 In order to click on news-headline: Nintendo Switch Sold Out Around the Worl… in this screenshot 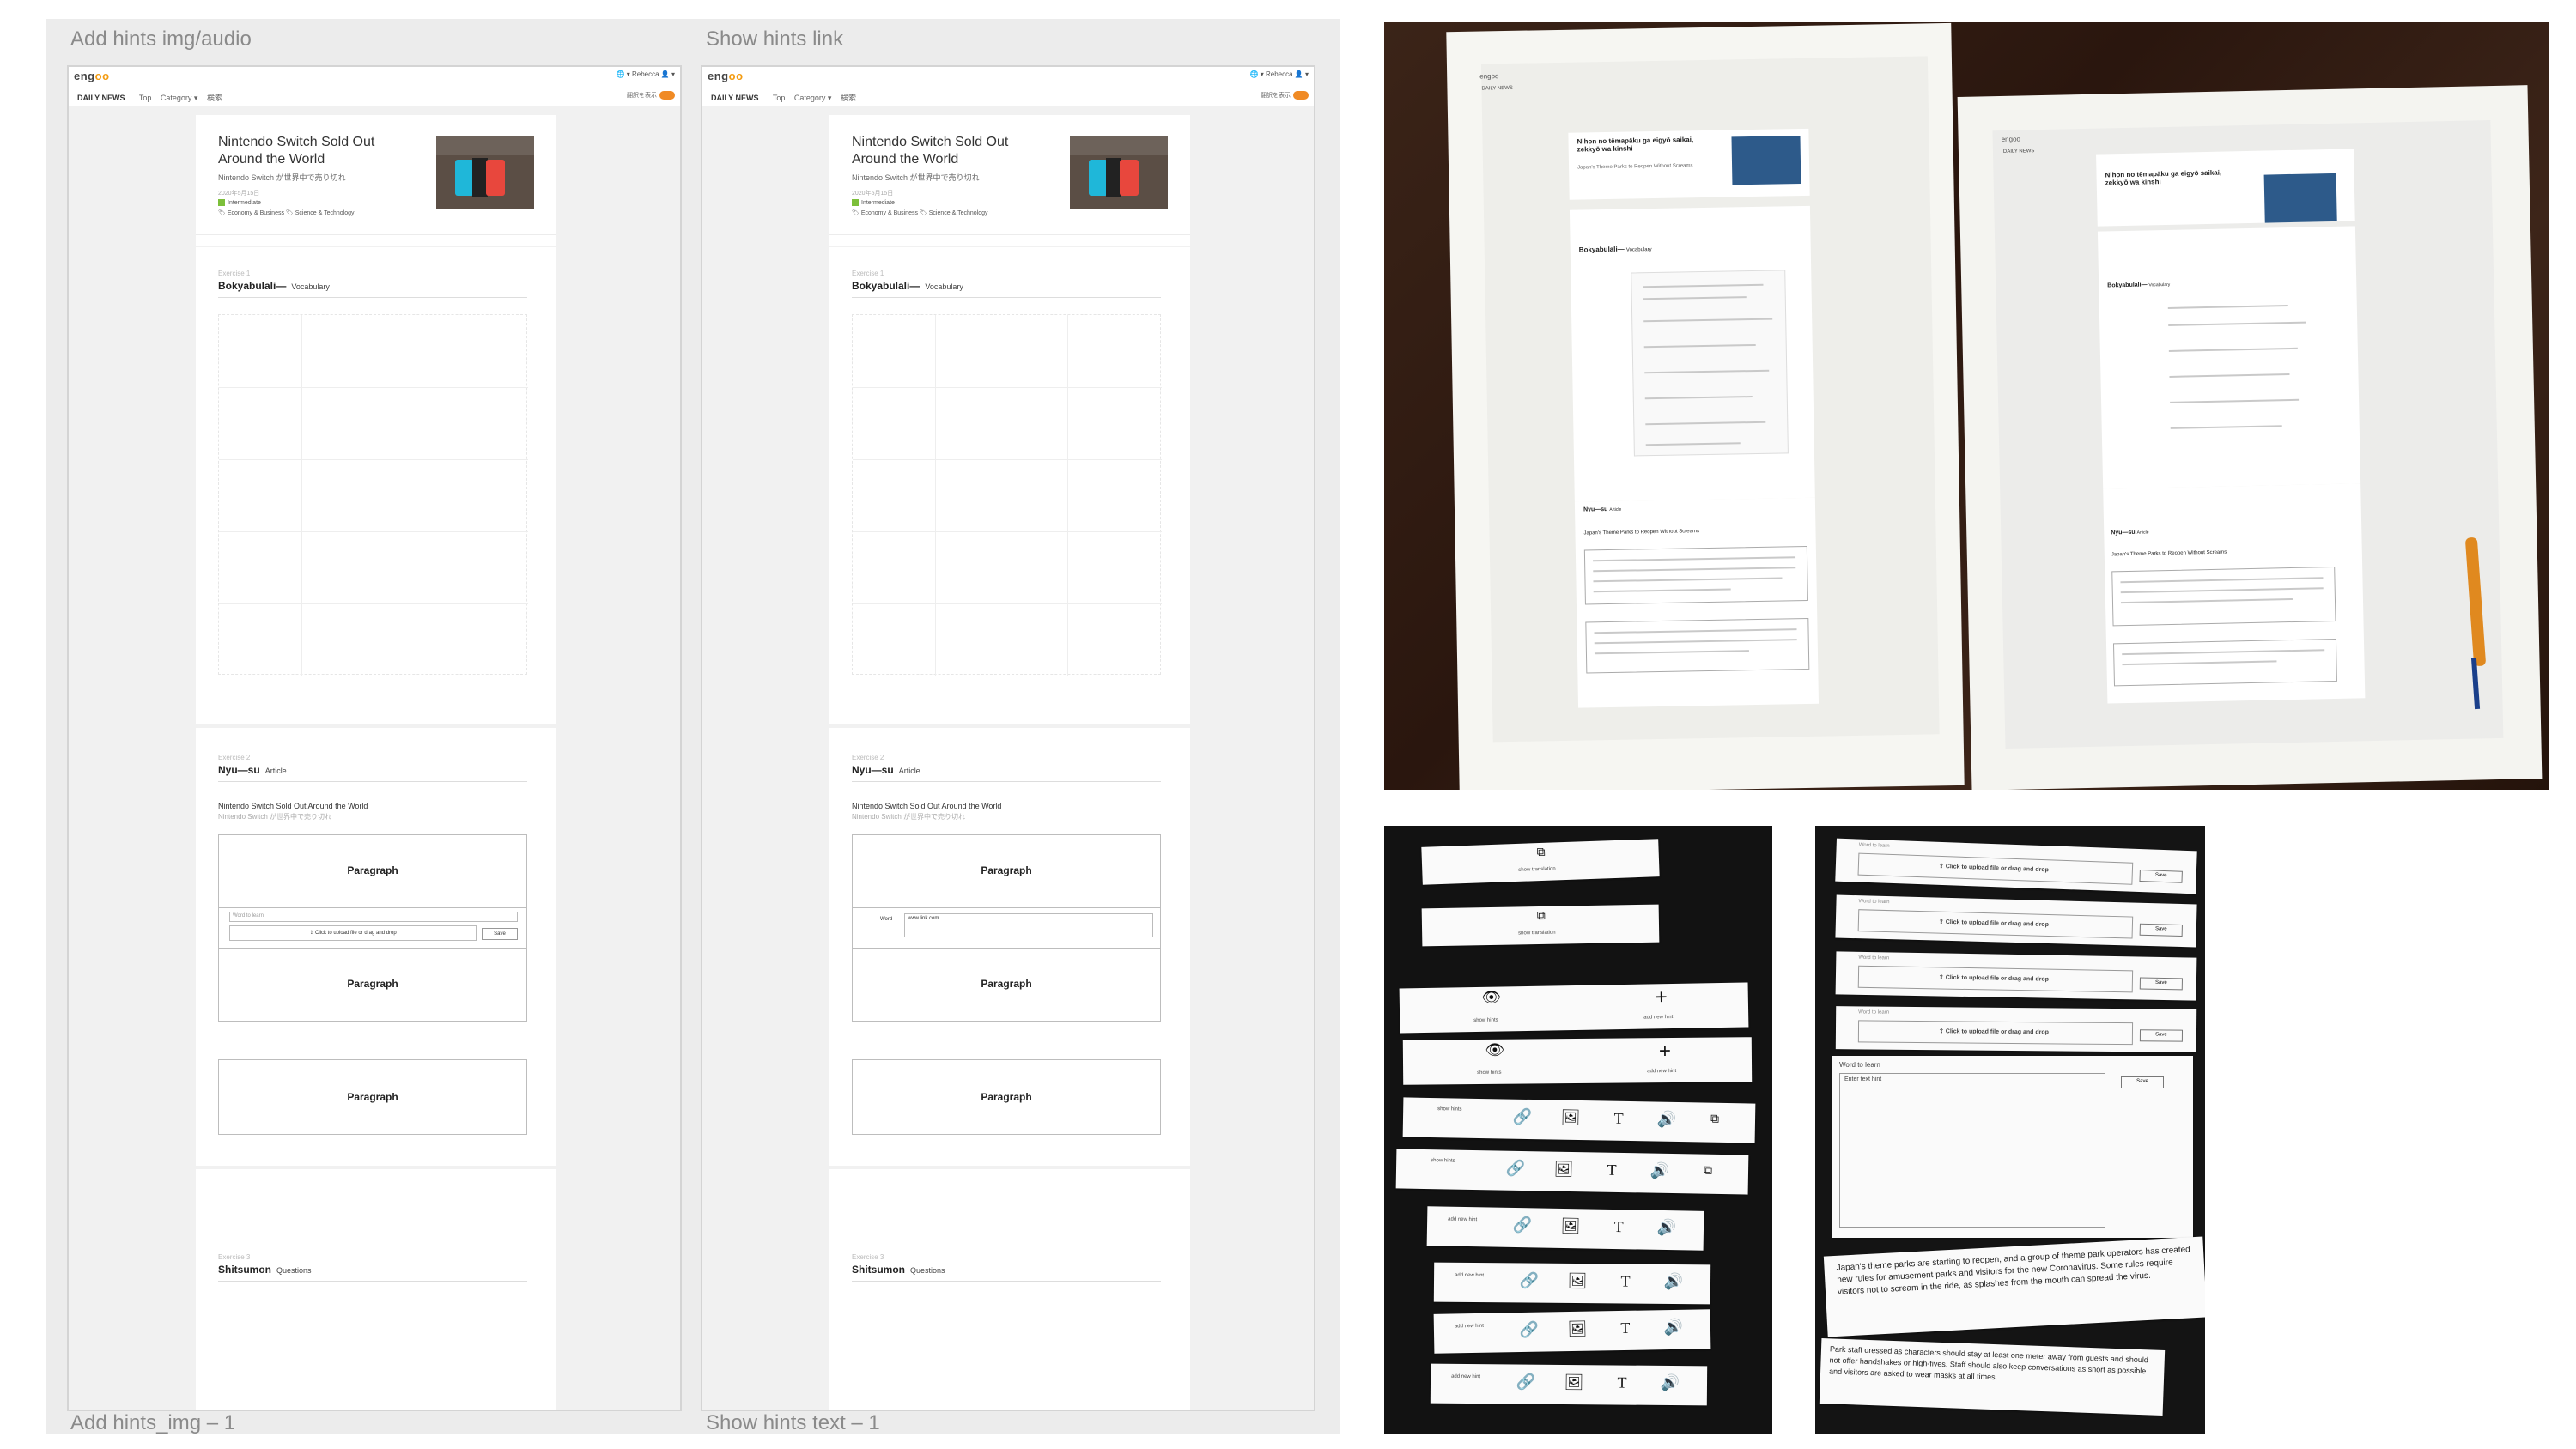, I will do `click(927, 806)`.